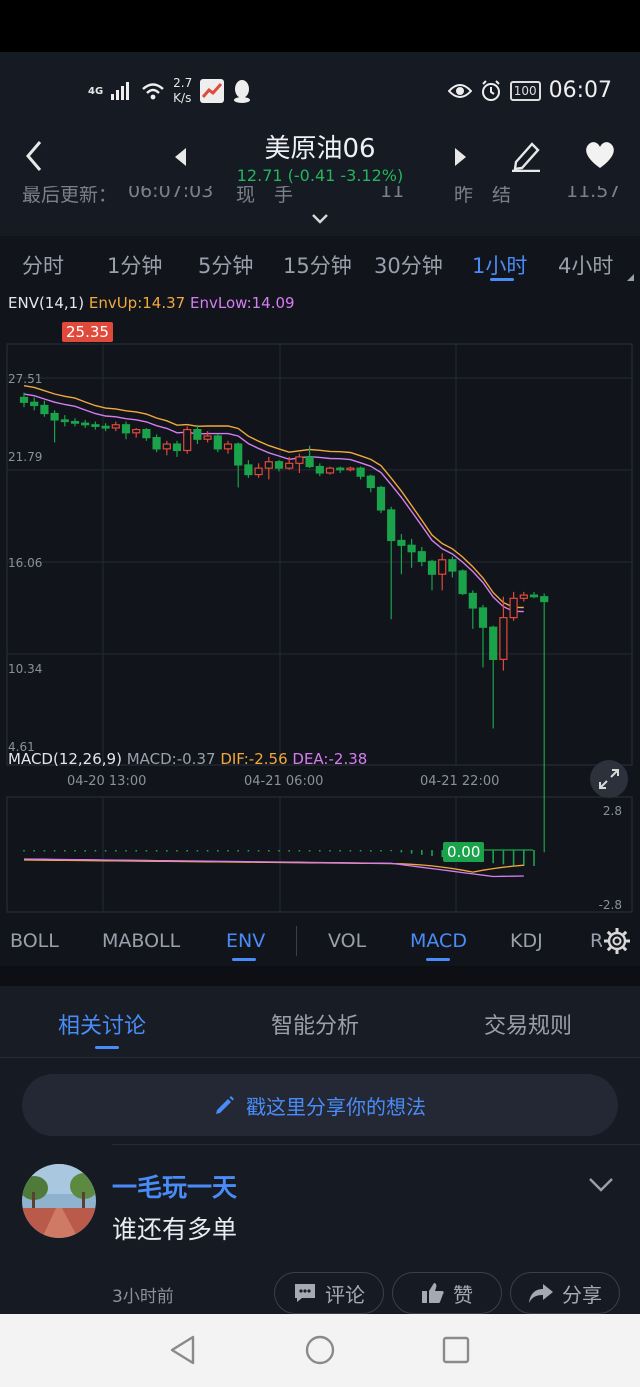 The height and width of the screenshot is (1387, 640). What do you see at coordinates (447, 1293) in the screenshot?
I see `like-button: 赞` at bounding box center [447, 1293].